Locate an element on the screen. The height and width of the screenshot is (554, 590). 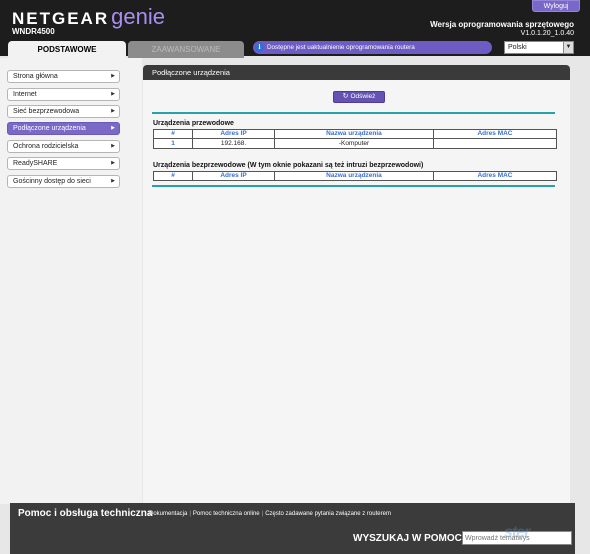
tab-advanced: ZAAWANSOWANE is located at coordinates (186, 49).